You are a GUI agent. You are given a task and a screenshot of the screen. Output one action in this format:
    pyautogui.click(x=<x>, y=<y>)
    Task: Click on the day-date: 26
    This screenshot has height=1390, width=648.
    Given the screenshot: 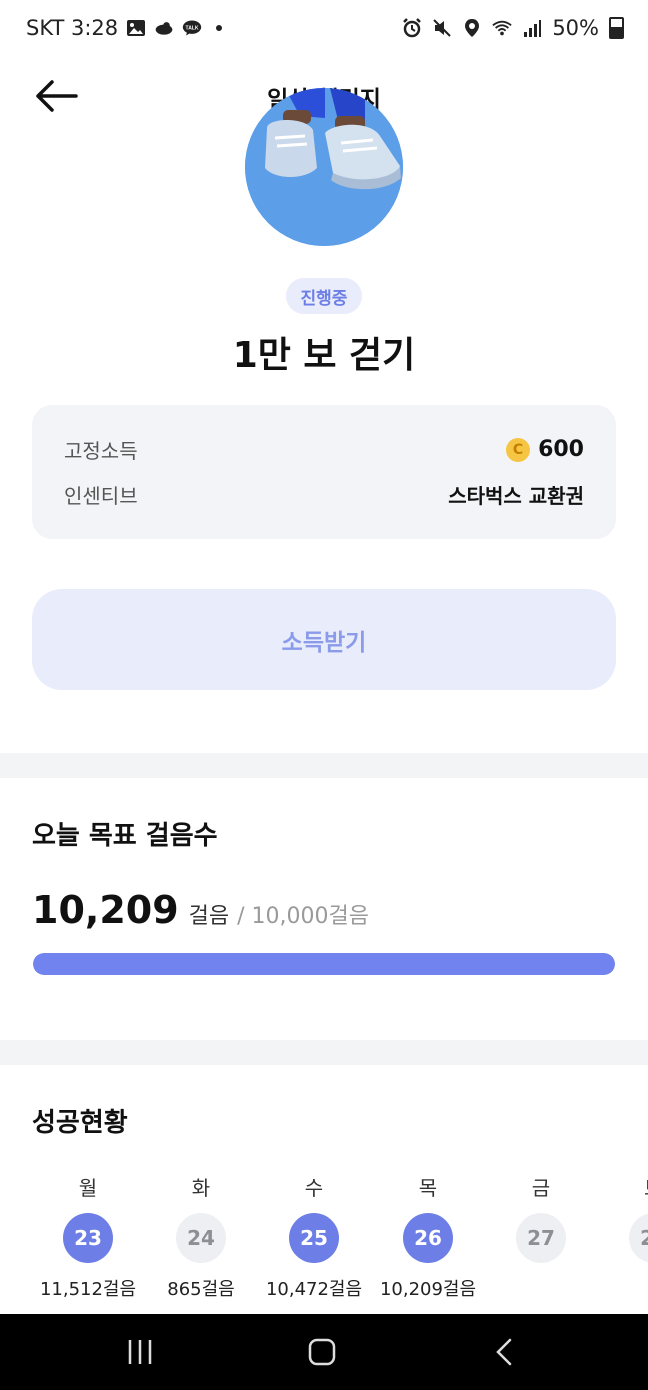 What is the action you would take?
    pyautogui.click(x=428, y=1238)
    